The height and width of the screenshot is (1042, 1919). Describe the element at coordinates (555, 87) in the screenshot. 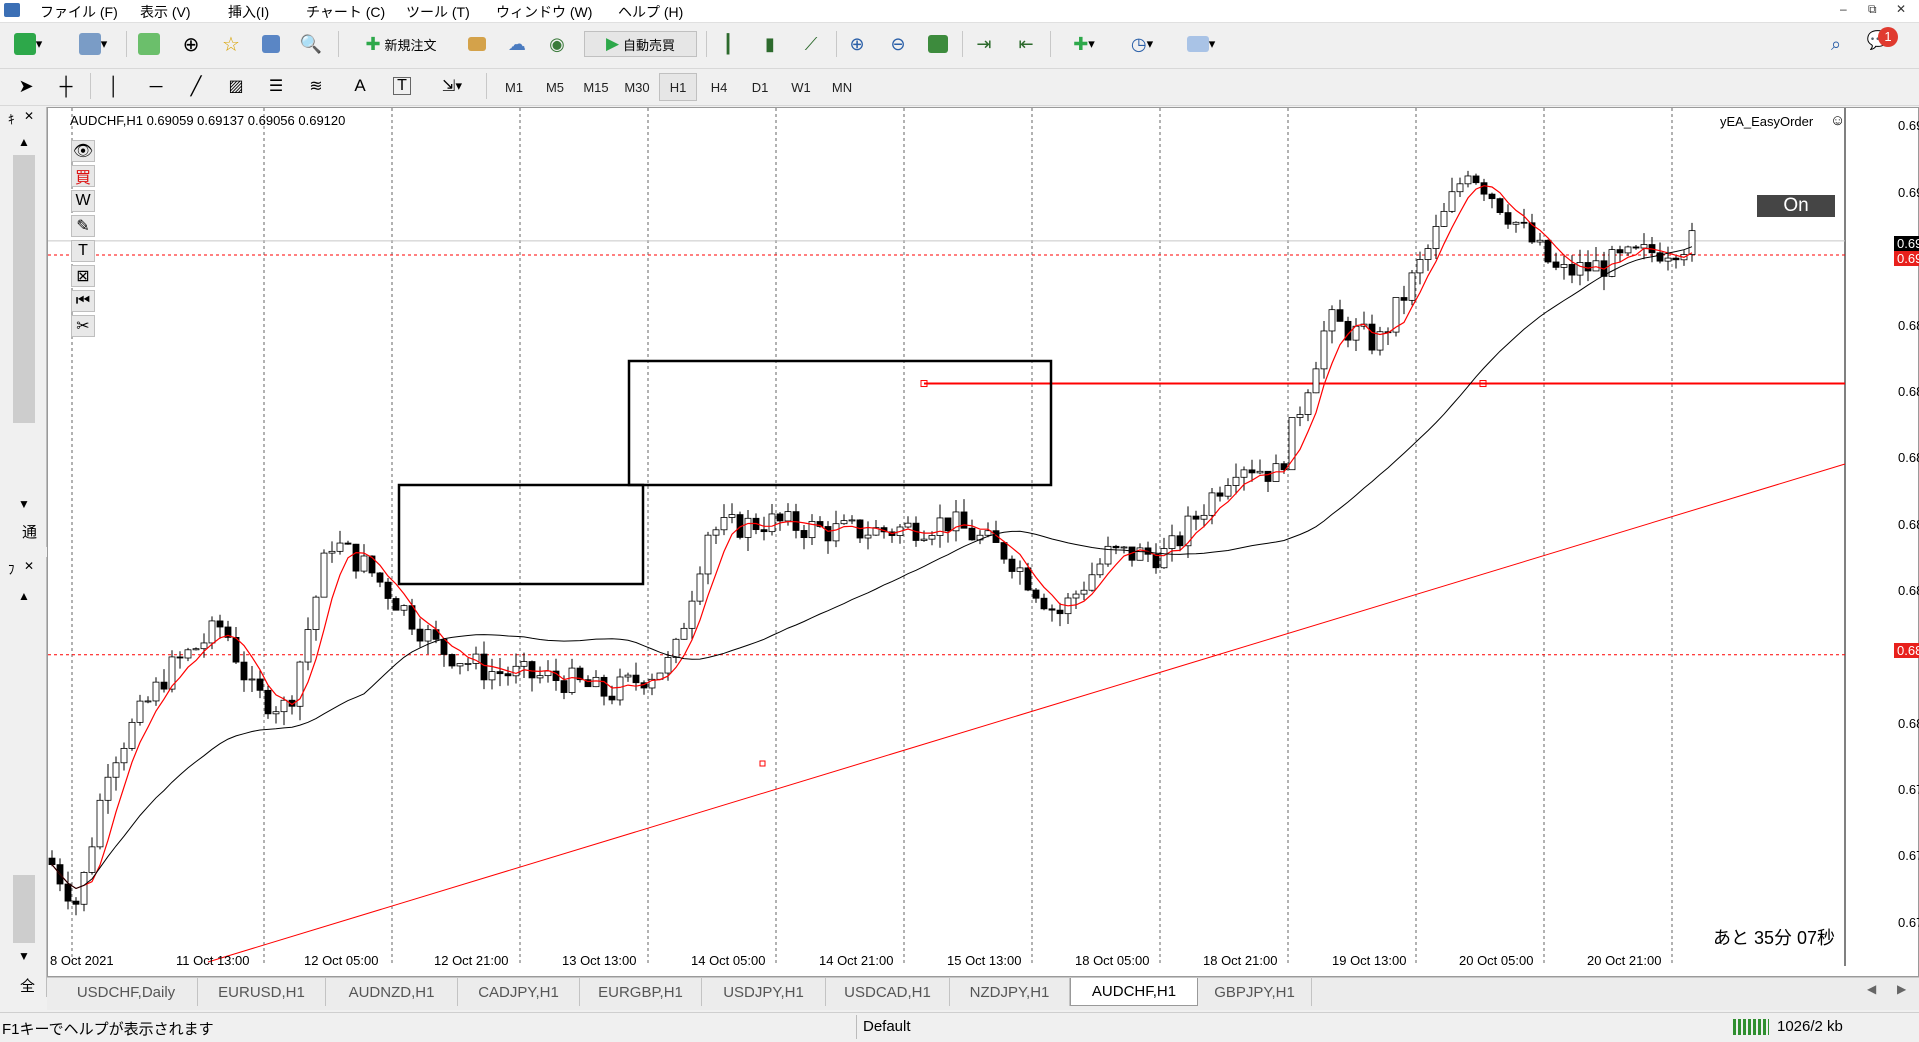

I see `timeframe-m5: M5` at that location.